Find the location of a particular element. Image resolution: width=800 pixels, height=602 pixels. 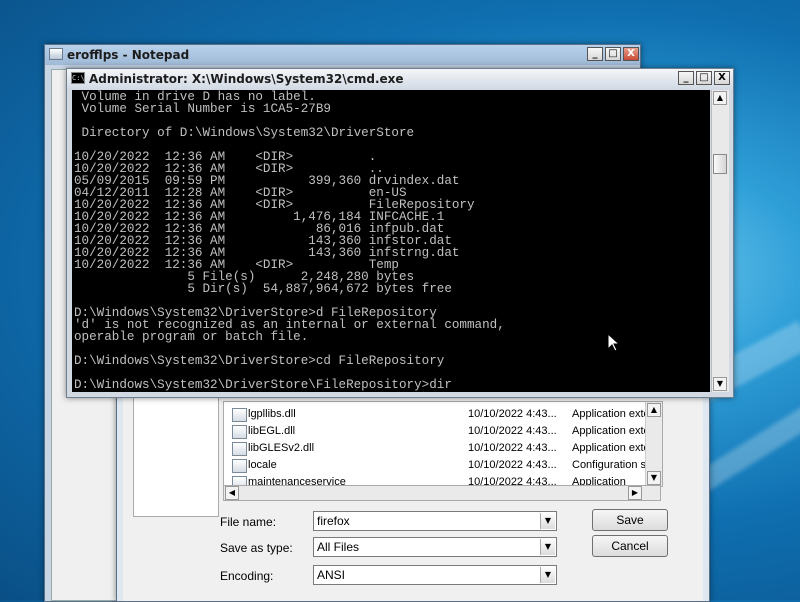

save-as-type-select: All Files ▼ is located at coordinates (435, 547).